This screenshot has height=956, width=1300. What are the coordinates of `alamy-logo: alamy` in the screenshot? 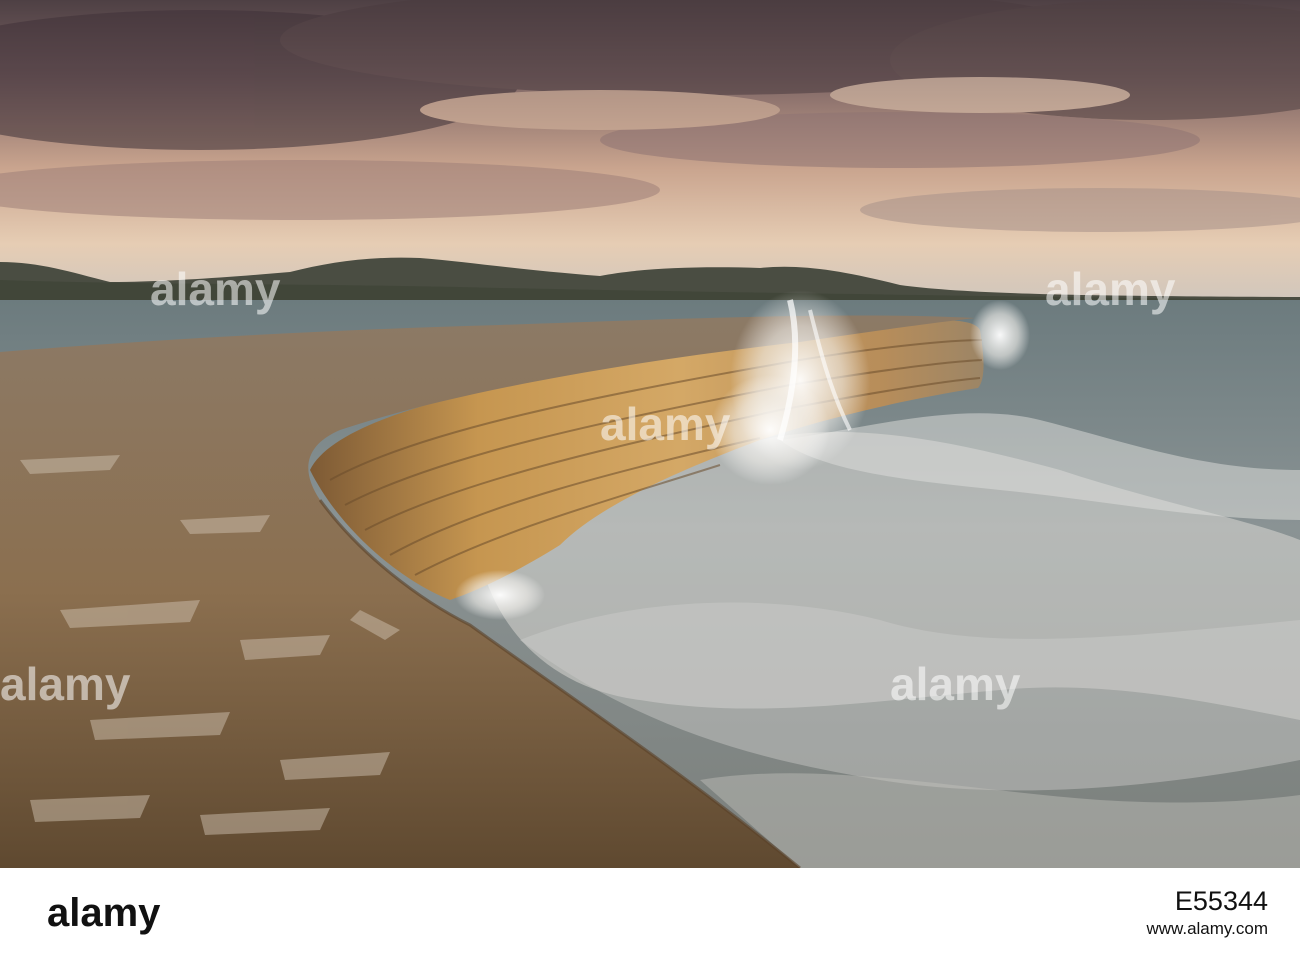 It's located at (107, 912).